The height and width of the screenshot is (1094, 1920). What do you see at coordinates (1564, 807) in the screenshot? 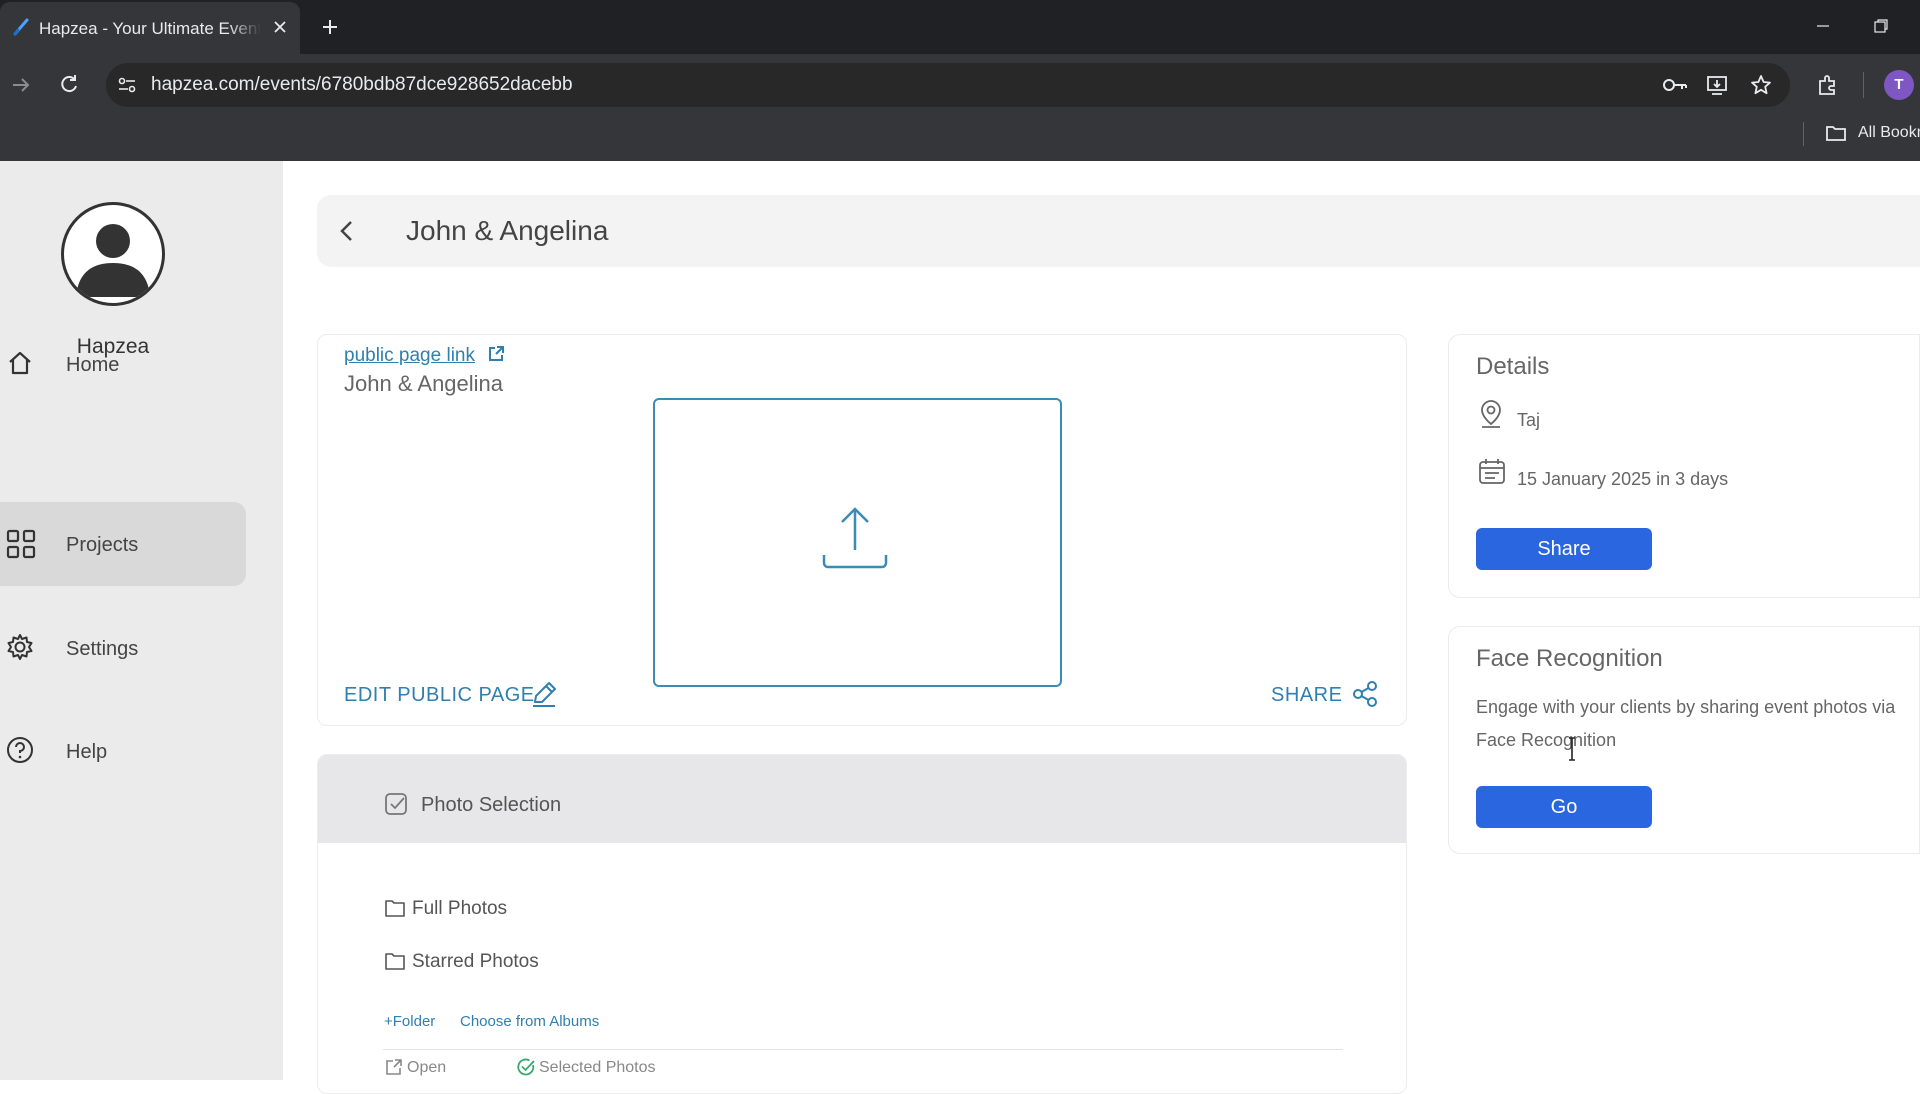
I see `go-button: Go` at bounding box center [1564, 807].